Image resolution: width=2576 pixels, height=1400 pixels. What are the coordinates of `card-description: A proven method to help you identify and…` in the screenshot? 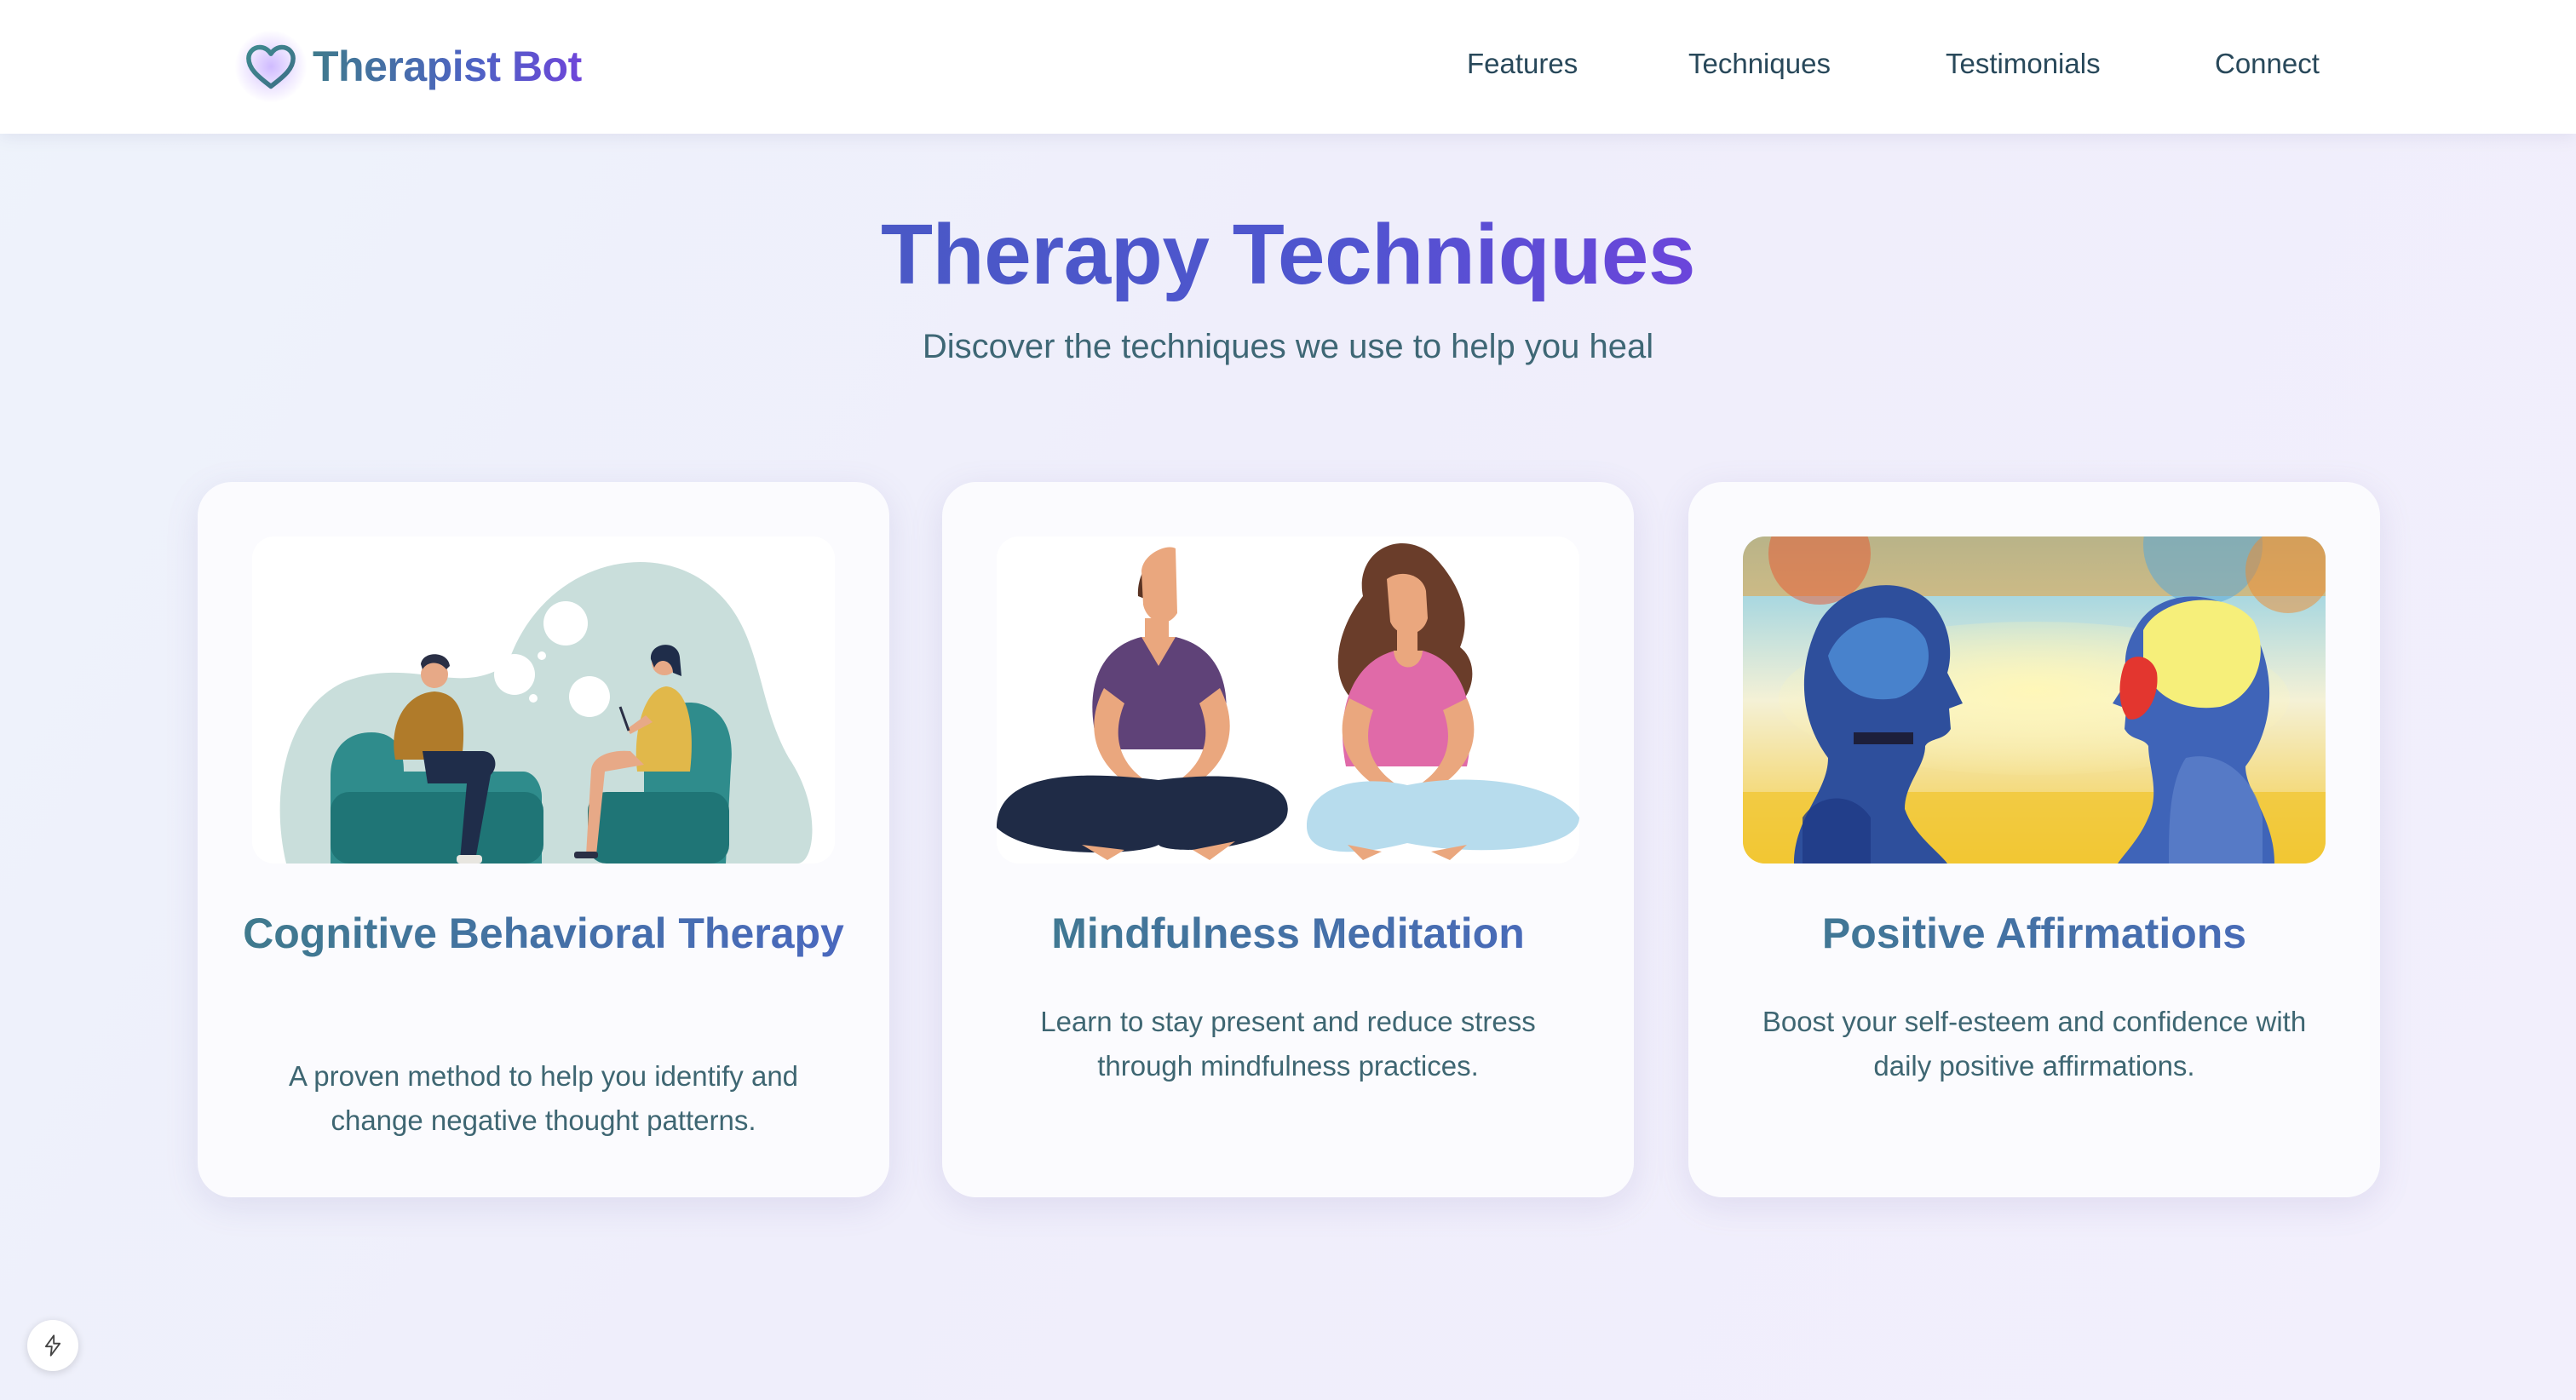 It's located at (544, 1098).